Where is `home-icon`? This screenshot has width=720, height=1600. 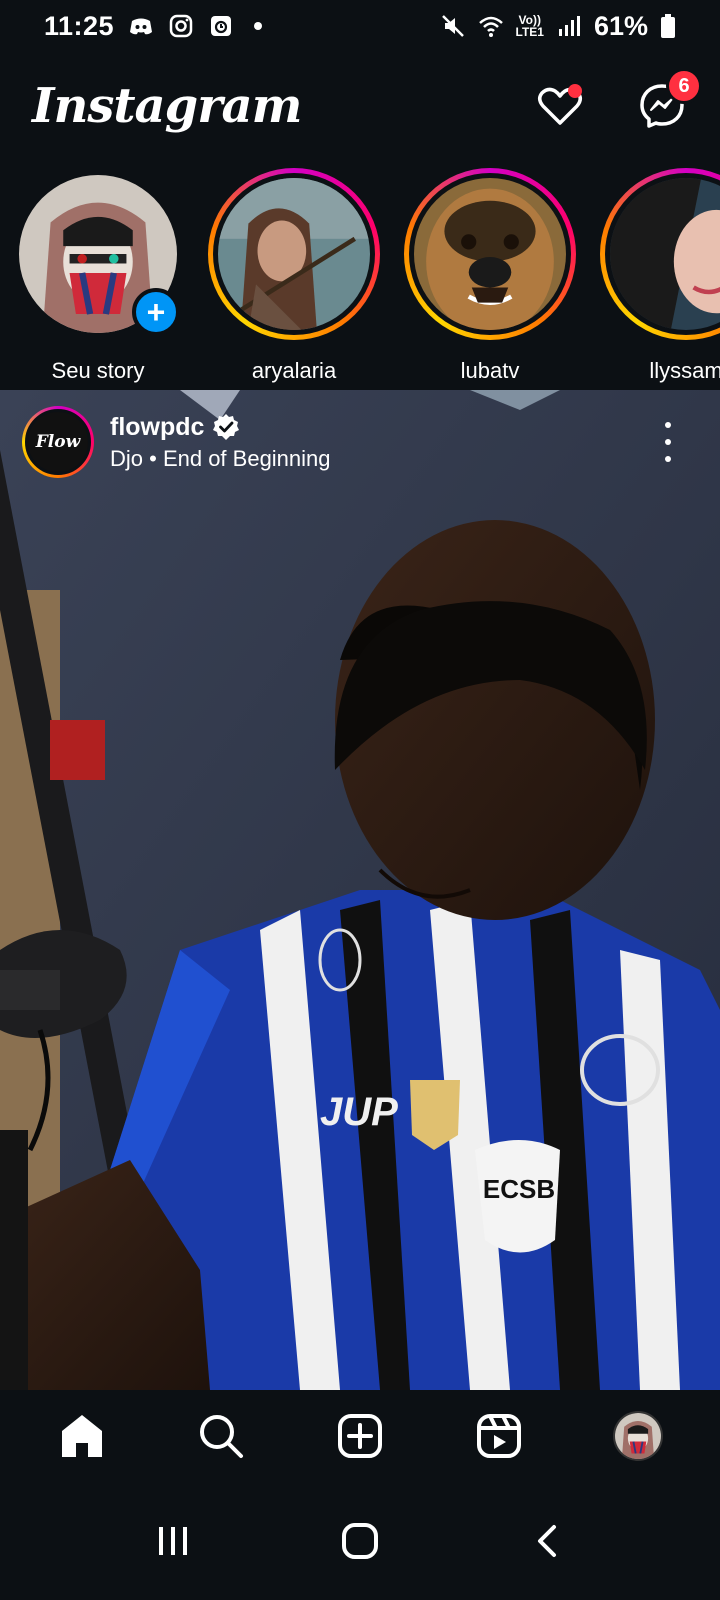 home-icon is located at coordinates (81, 1436).